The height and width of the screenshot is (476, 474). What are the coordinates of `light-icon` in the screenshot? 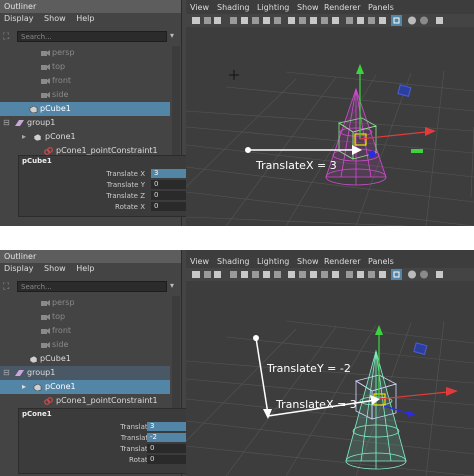 It's located at (404, 90).